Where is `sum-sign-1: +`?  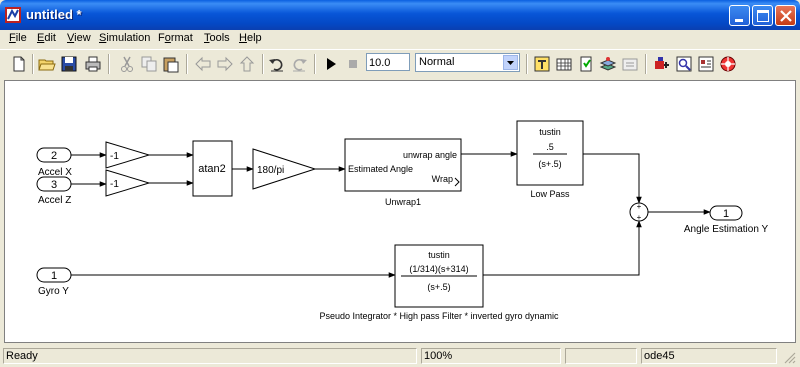 sum-sign-1: + is located at coordinates (639, 206).